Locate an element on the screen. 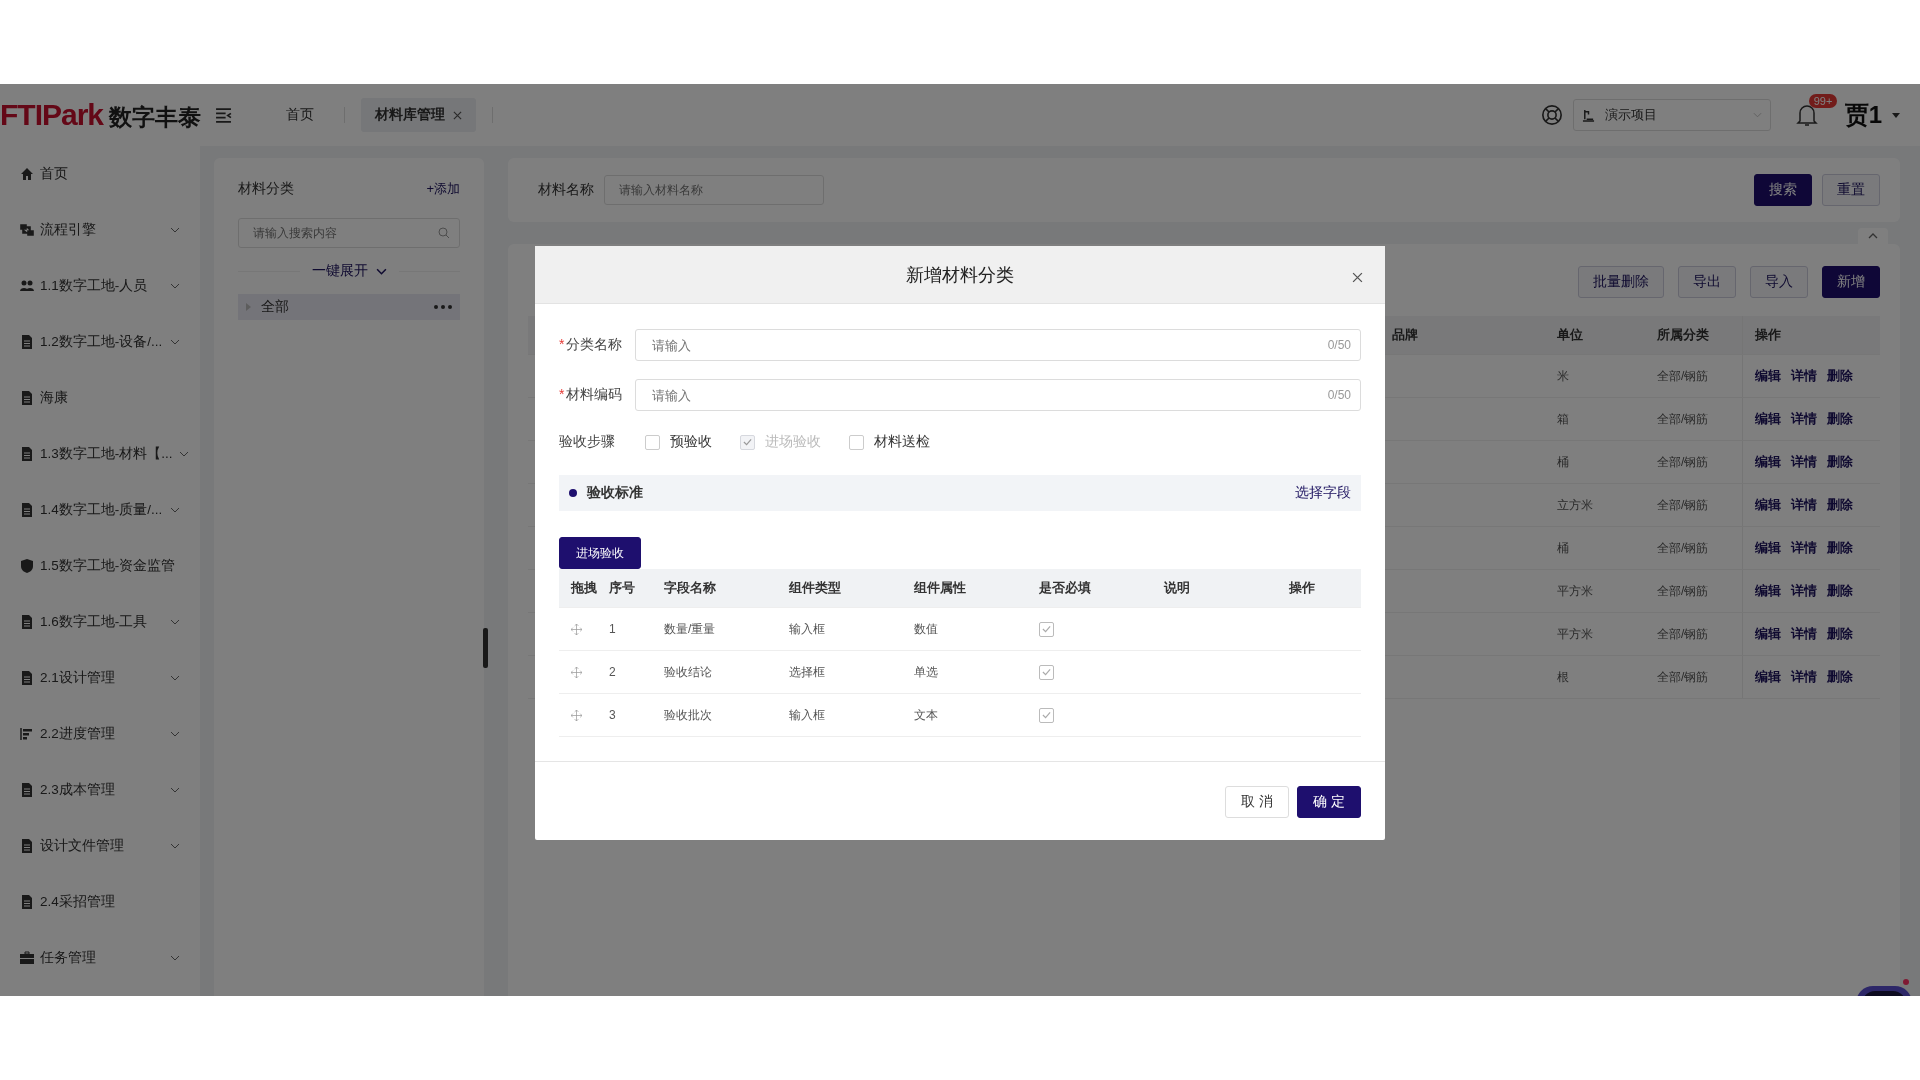 The height and width of the screenshot is (1080, 1920). required-mark: * is located at coordinates (562, 344).